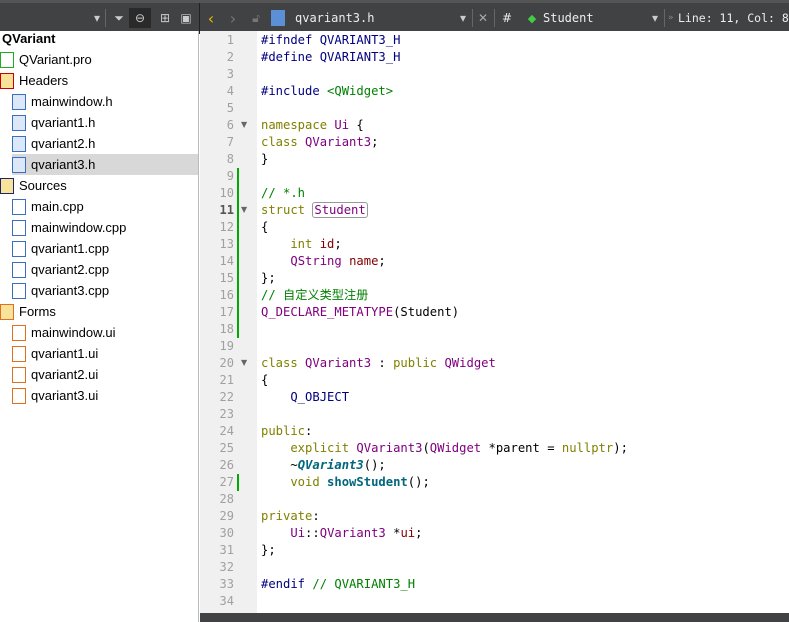  Describe the element at coordinates (226, 227) in the screenshot. I see `line-number: 12` at that location.